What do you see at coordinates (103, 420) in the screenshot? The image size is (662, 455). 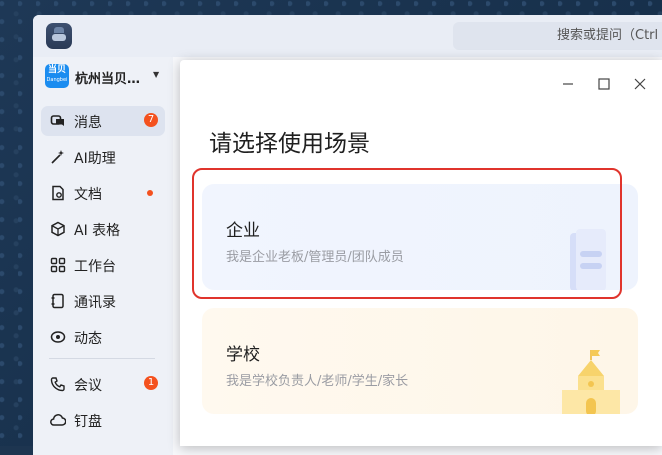 I see `sidebar-item-drive: 钉盘` at bounding box center [103, 420].